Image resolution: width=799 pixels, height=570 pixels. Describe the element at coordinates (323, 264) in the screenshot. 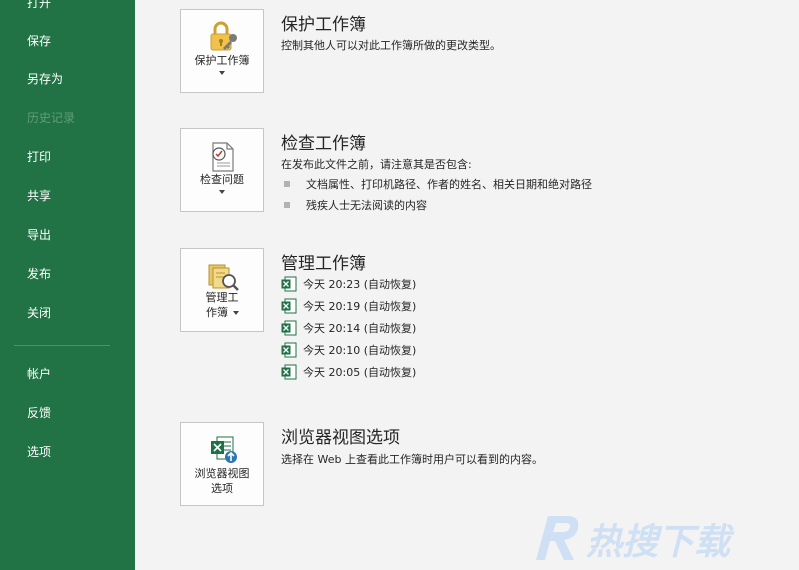

I see `manage-title: 管理工作簿` at that location.